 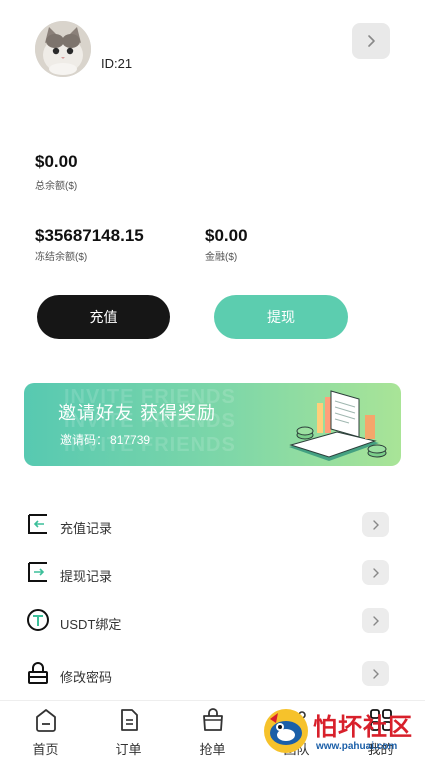 What do you see at coordinates (86, 576) in the screenshot?
I see `menu-item-label: 提现记录` at bounding box center [86, 576].